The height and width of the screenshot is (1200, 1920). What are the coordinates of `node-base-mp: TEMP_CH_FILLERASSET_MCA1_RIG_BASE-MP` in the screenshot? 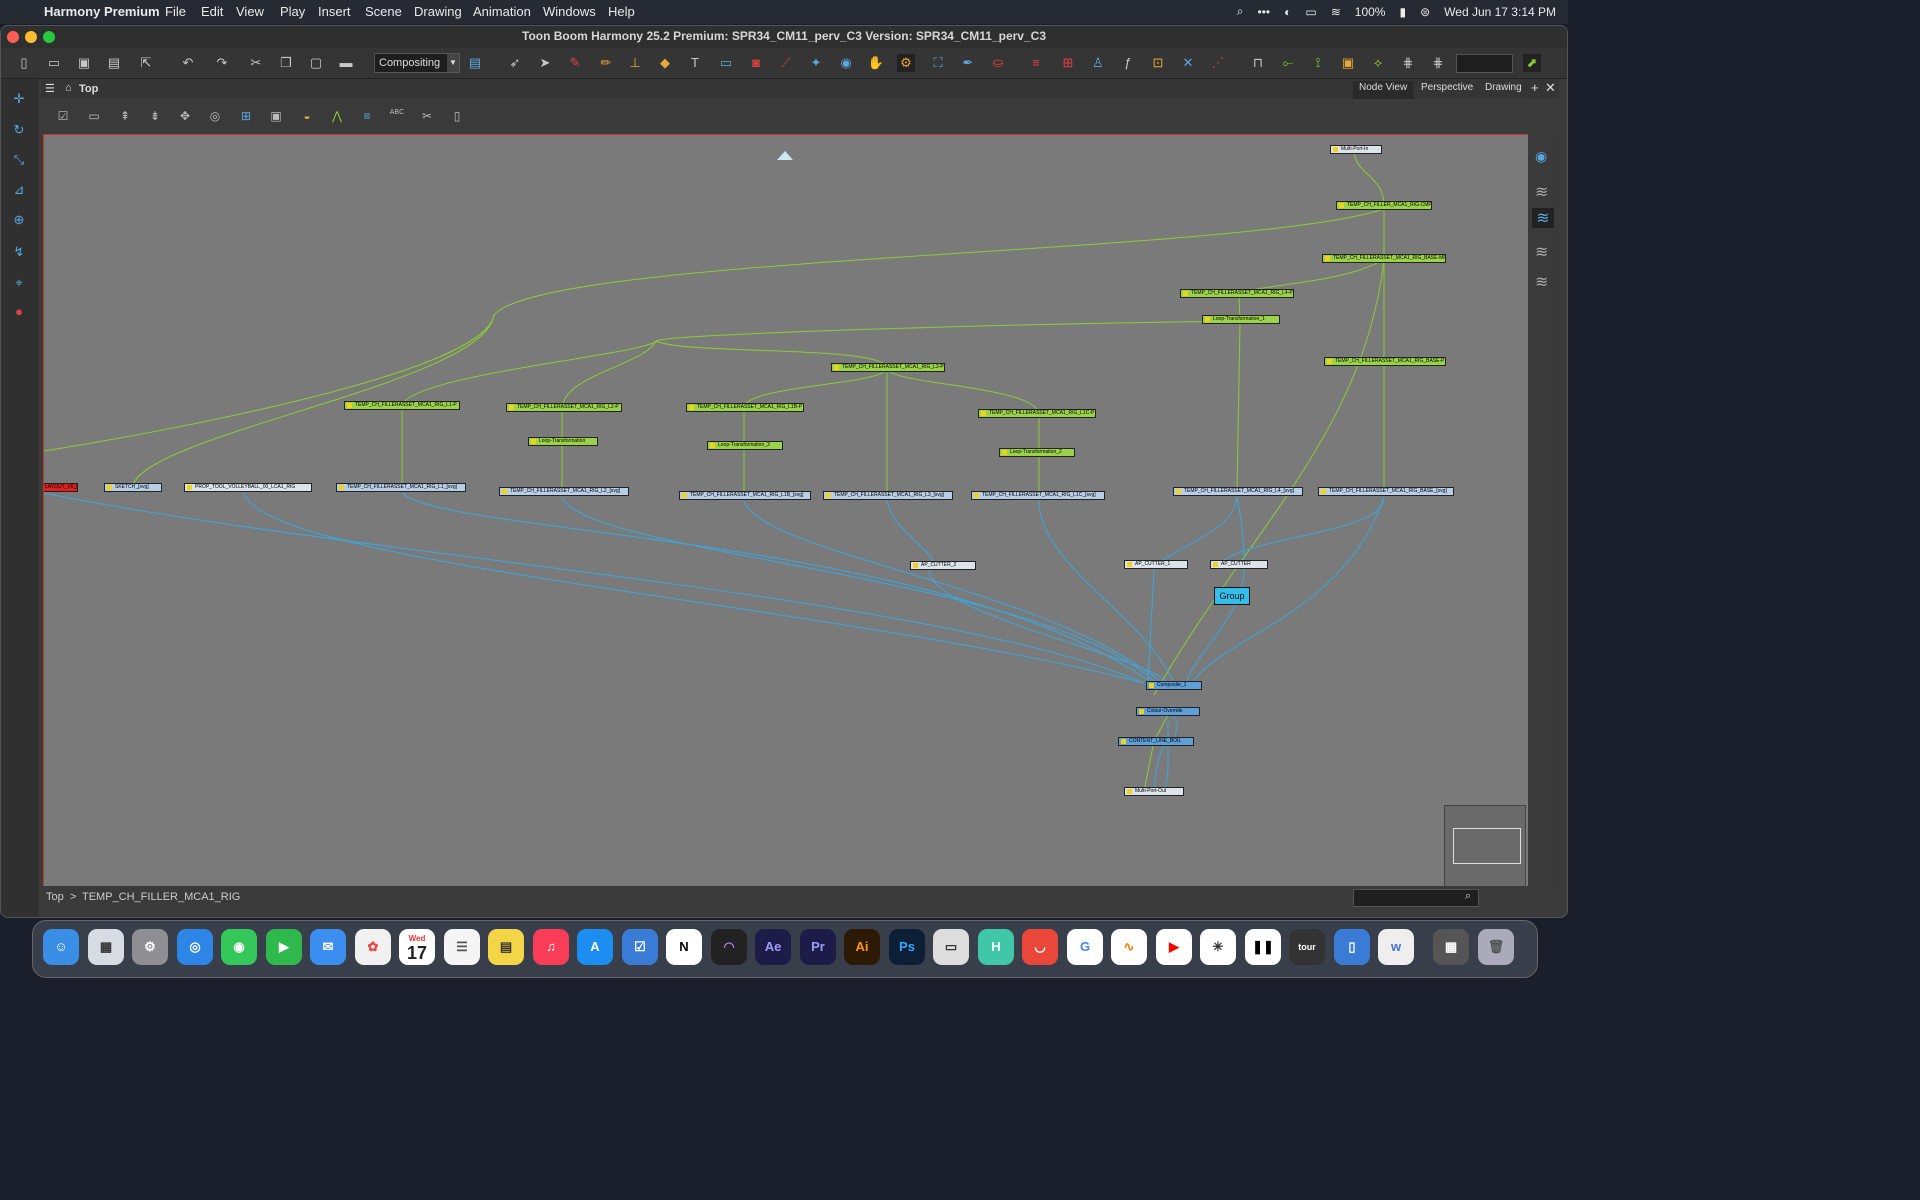 It's located at (1384, 258).